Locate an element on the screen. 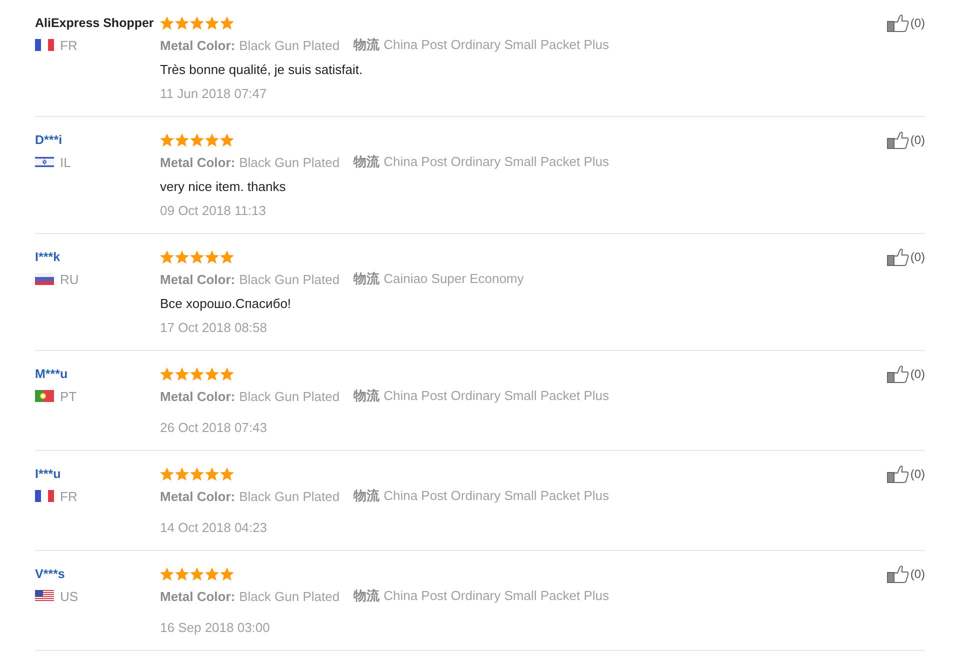  review-date: 17 Oct 2018 08:58 is located at coordinates (214, 327).